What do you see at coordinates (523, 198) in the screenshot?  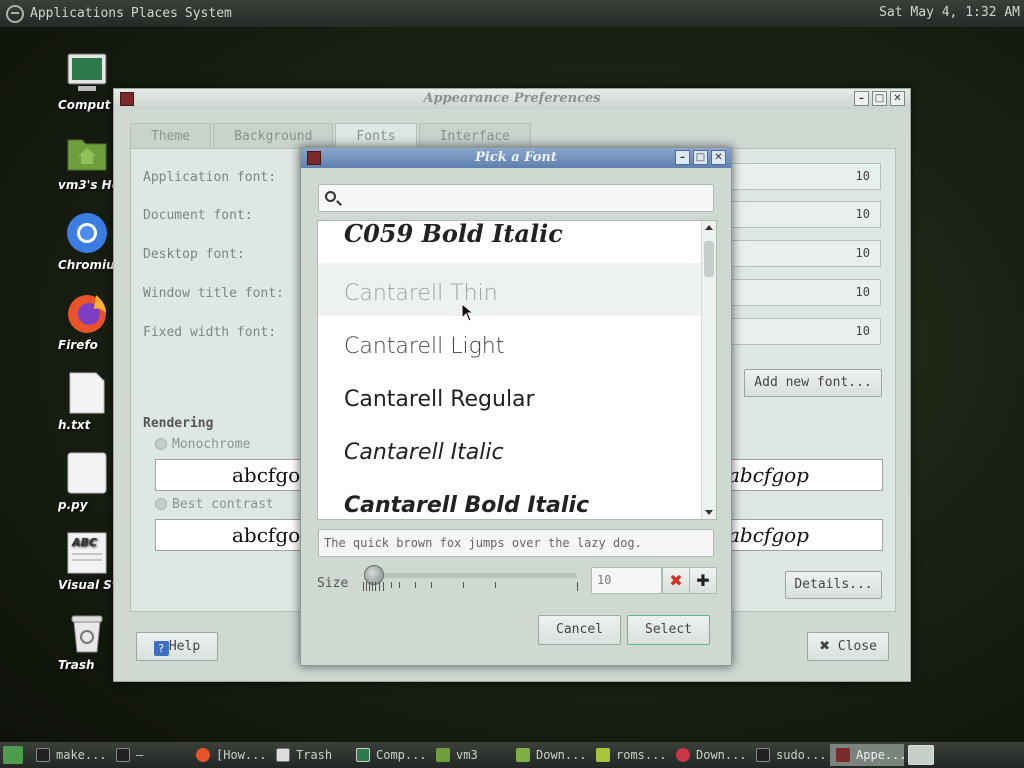 I see `font-search-input` at bounding box center [523, 198].